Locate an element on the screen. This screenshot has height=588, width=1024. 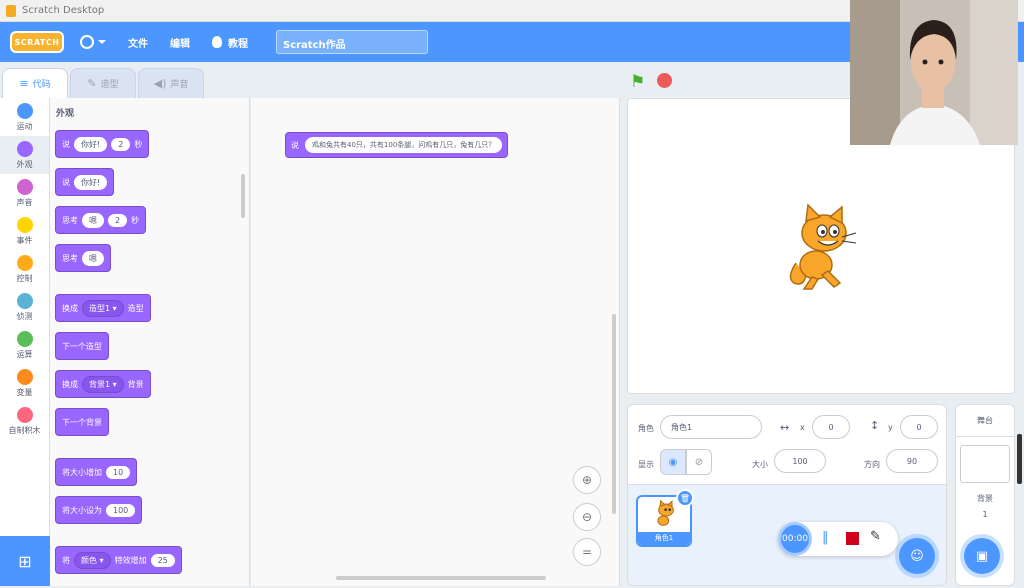
workspace-say-block: 说 鸡和兔共有40只，共有100条腿，问鸡有几只，兔有几只？ is located at coordinates (397, 145).